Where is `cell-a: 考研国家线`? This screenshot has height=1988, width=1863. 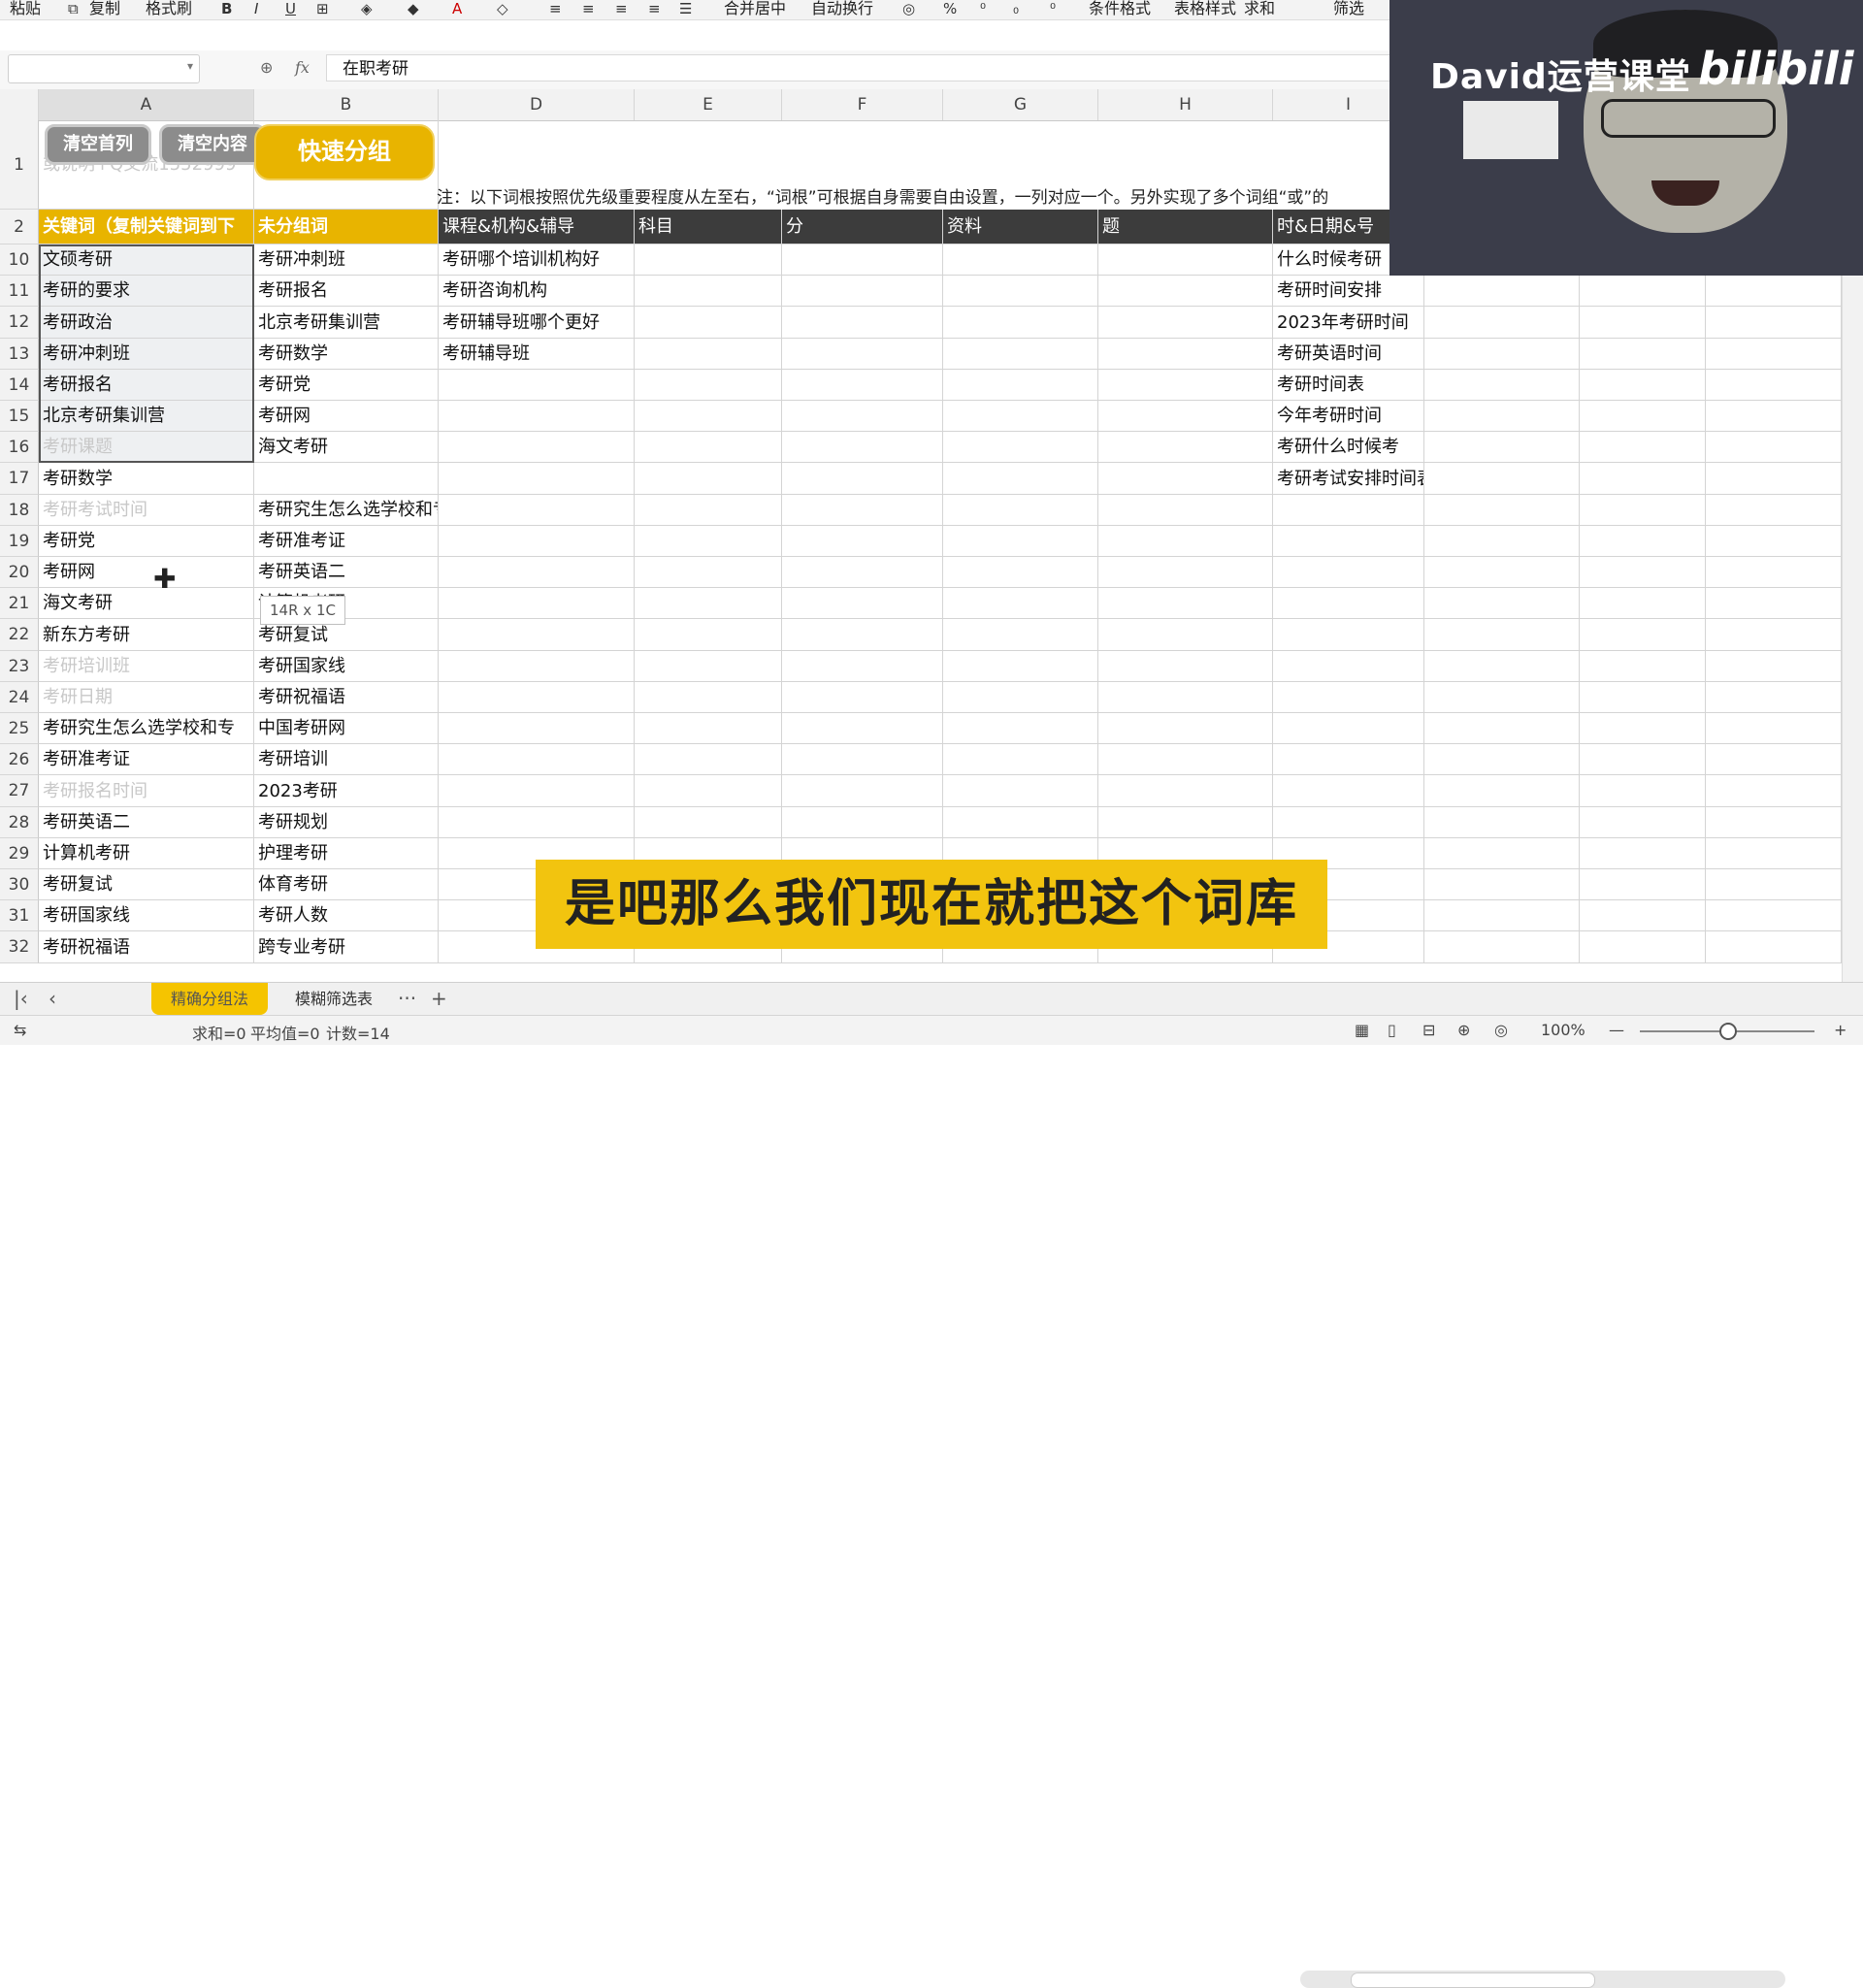 cell-a: 考研国家线 is located at coordinates (146, 916).